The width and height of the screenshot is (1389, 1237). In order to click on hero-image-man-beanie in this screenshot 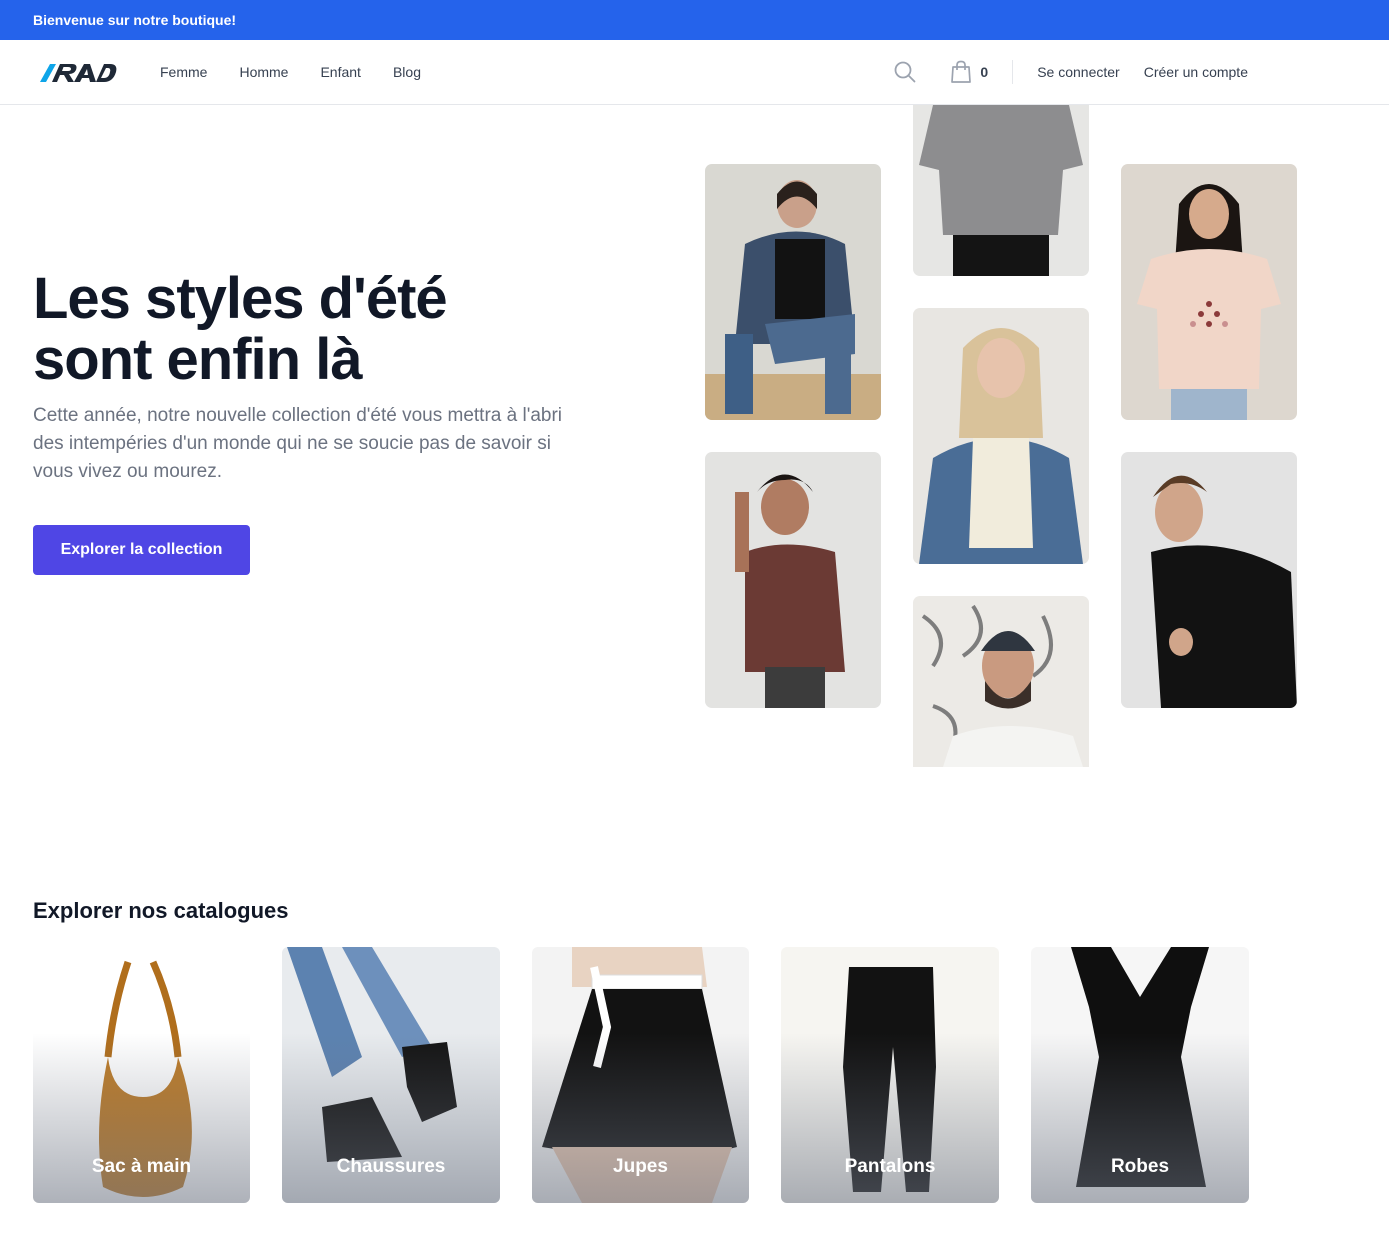, I will do `click(1001, 681)`.